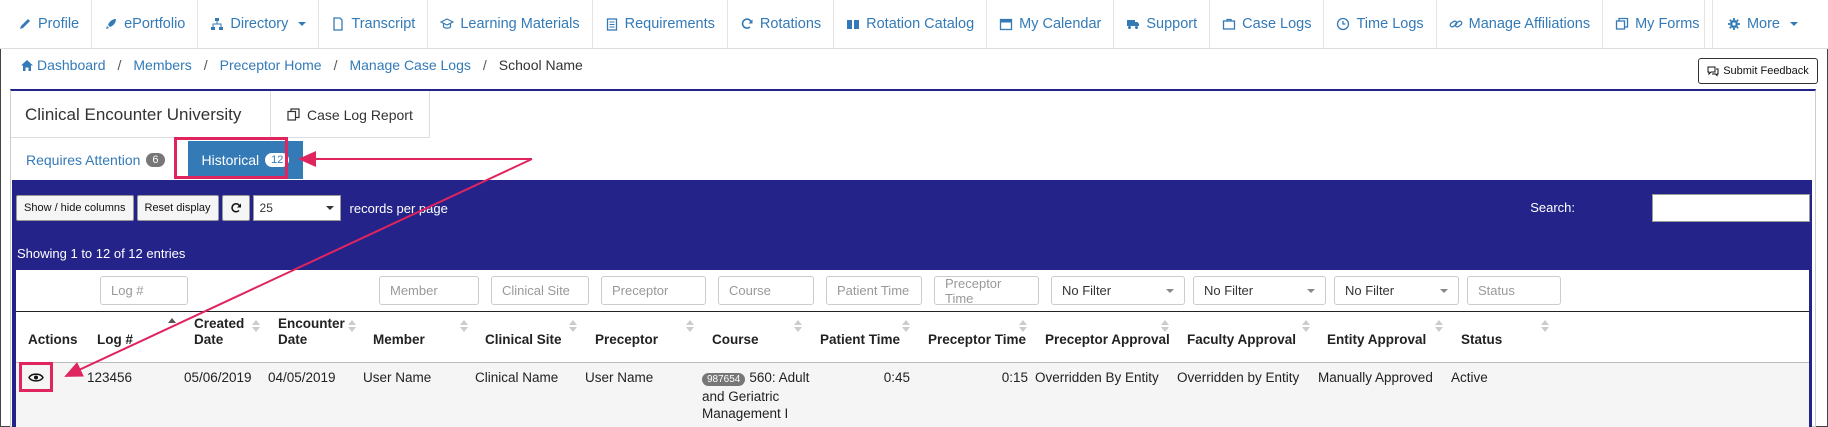  Describe the element at coordinates (75, 208) in the screenshot. I see `show-hide-columns-button: Show / hide columns` at that location.